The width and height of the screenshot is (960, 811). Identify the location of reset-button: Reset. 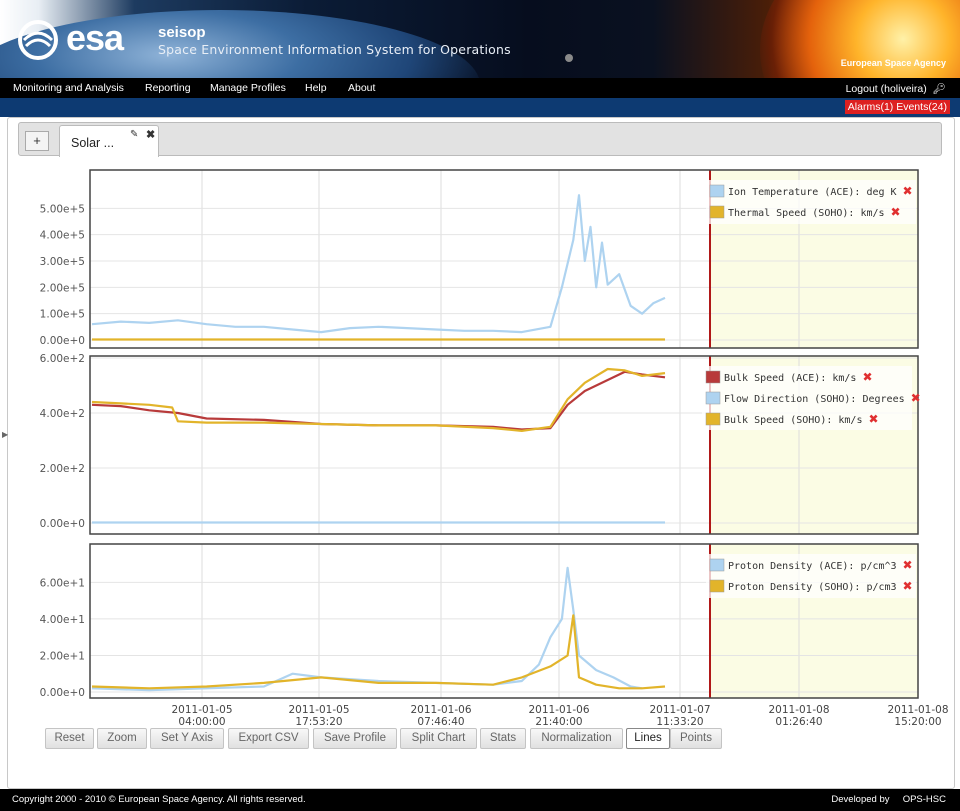
(69, 738).